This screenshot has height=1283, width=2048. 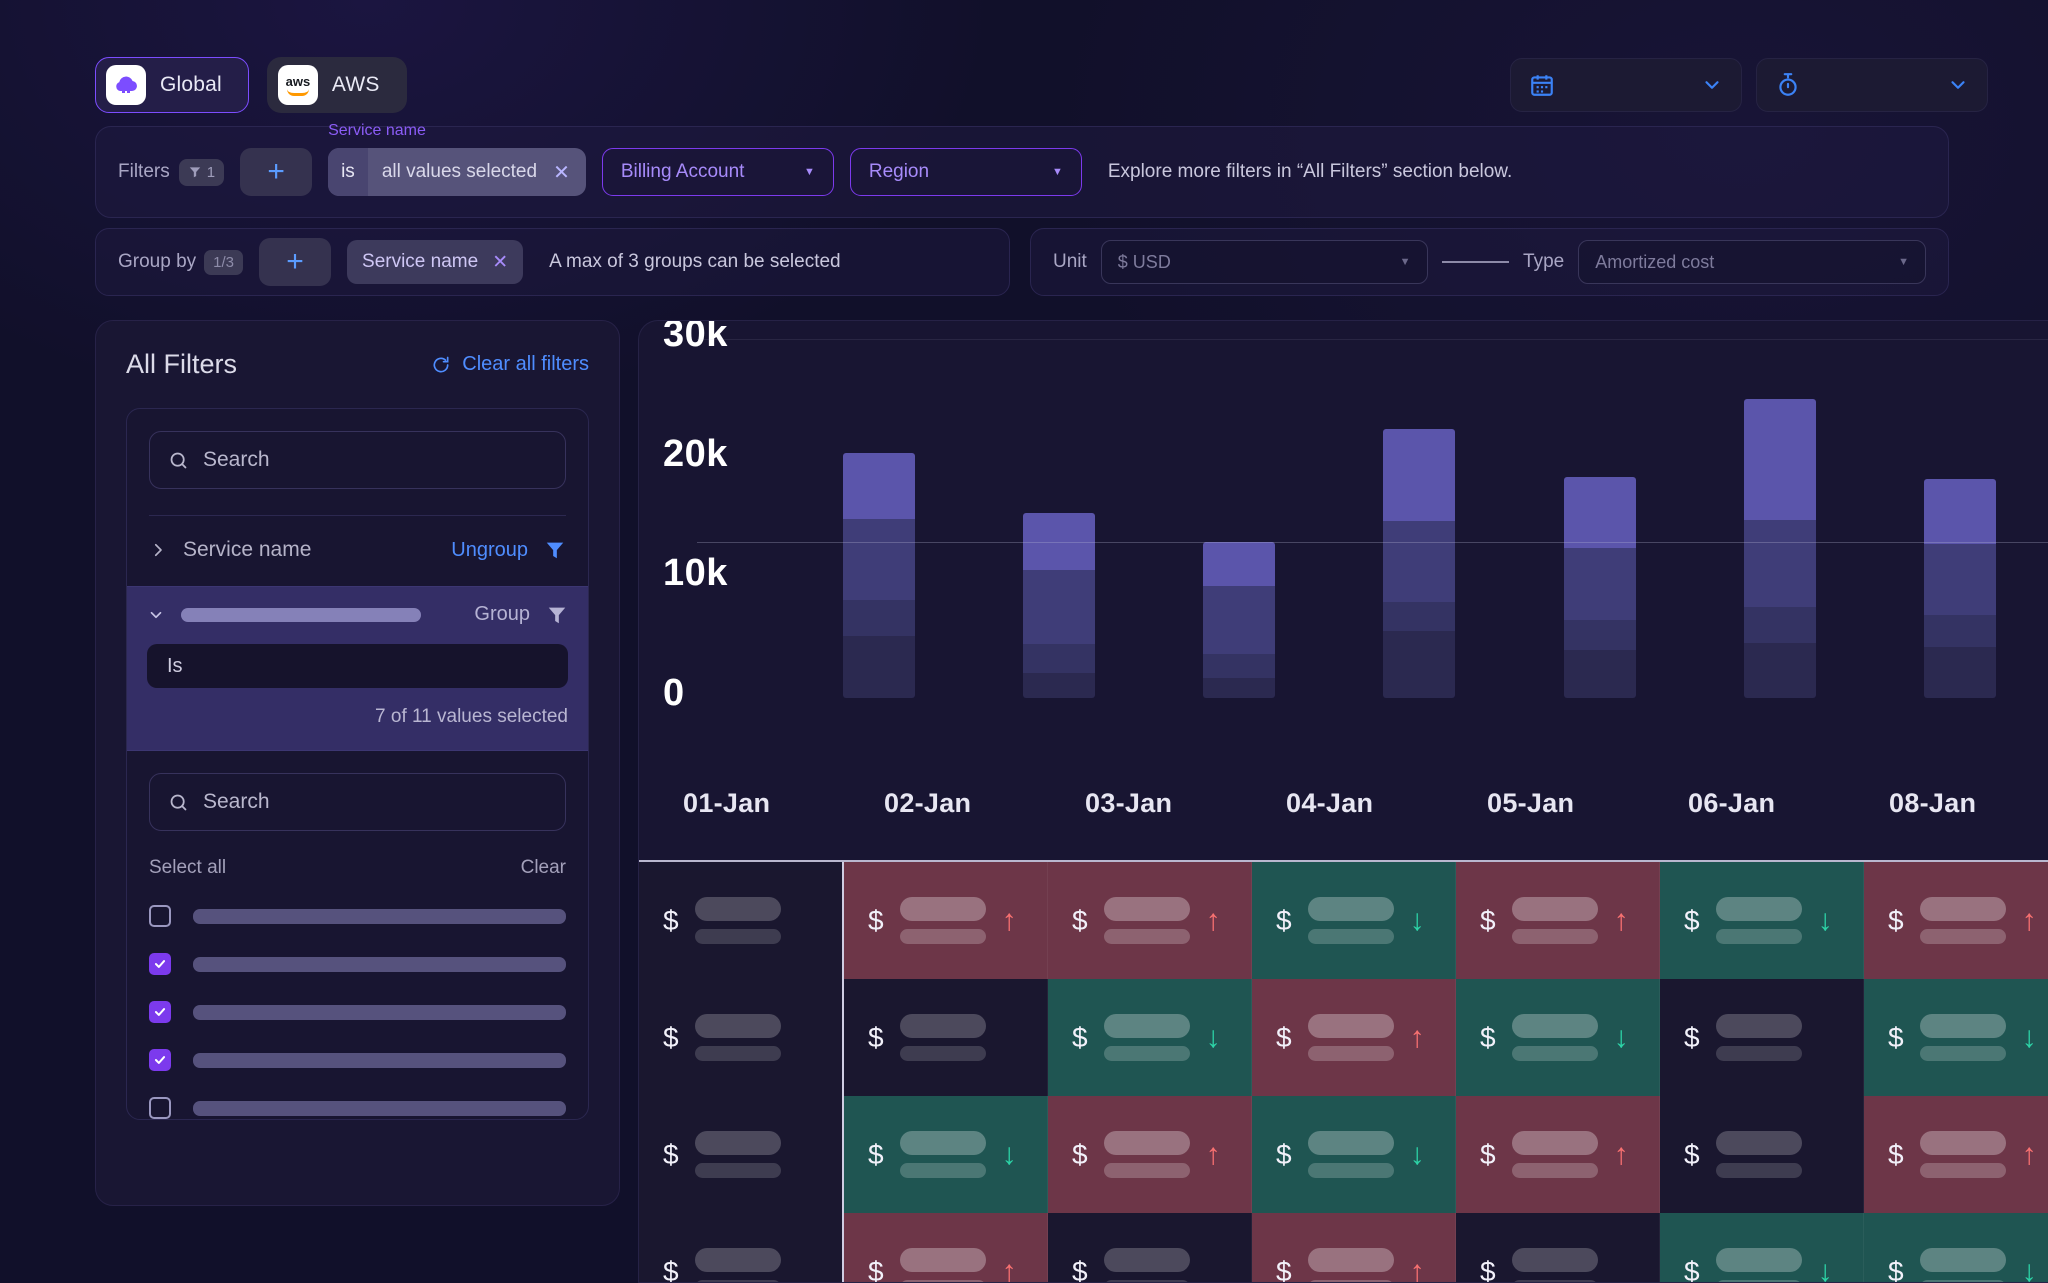 I want to click on chevron-right-icon, so click(x=158, y=550).